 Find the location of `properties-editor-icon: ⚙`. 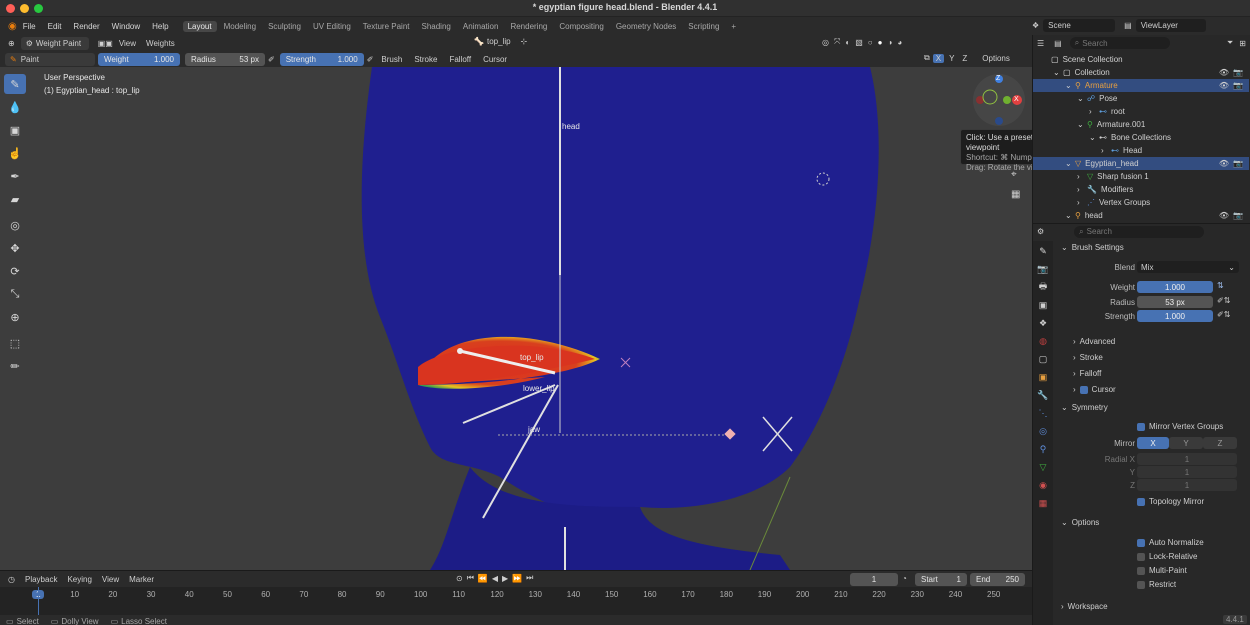

properties-editor-icon: ⚙ is located at coordinates (1040, 231).